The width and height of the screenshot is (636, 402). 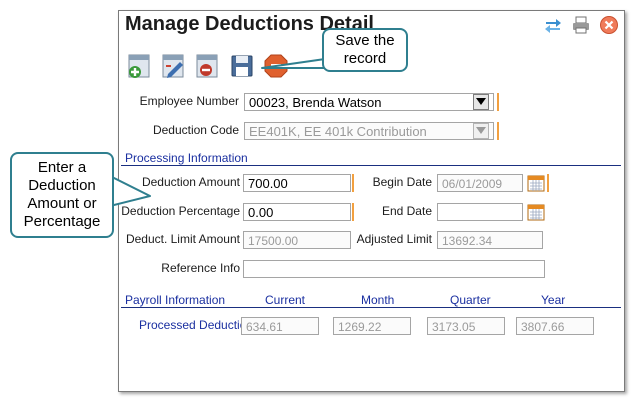 What do you see at coordinates (62, 195) in the screenshot?
I see `deduction-entry-callout: Enter a Deduction Amount or Percentage` at bounding box center [62, 195].